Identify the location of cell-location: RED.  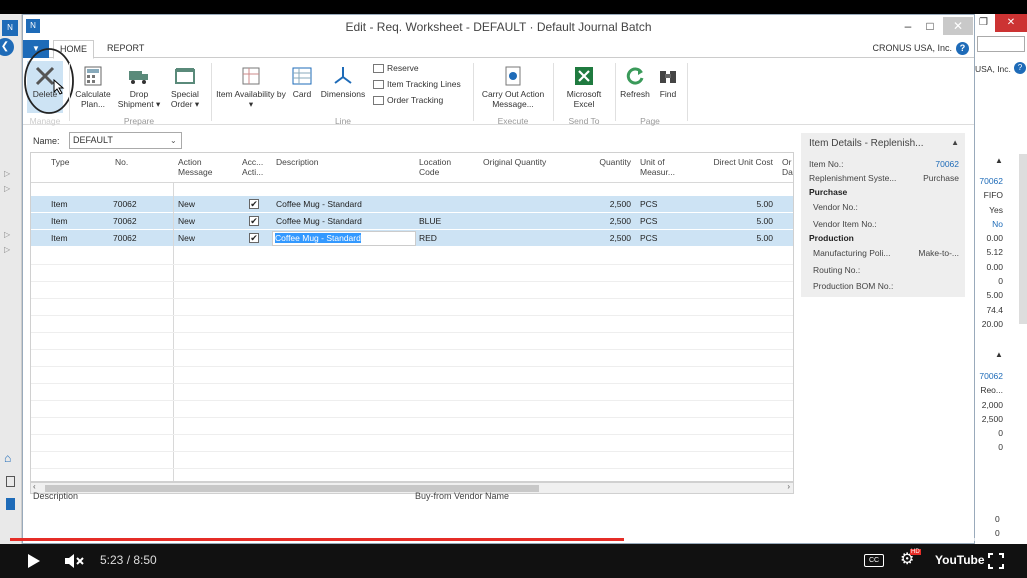
(428, 238).